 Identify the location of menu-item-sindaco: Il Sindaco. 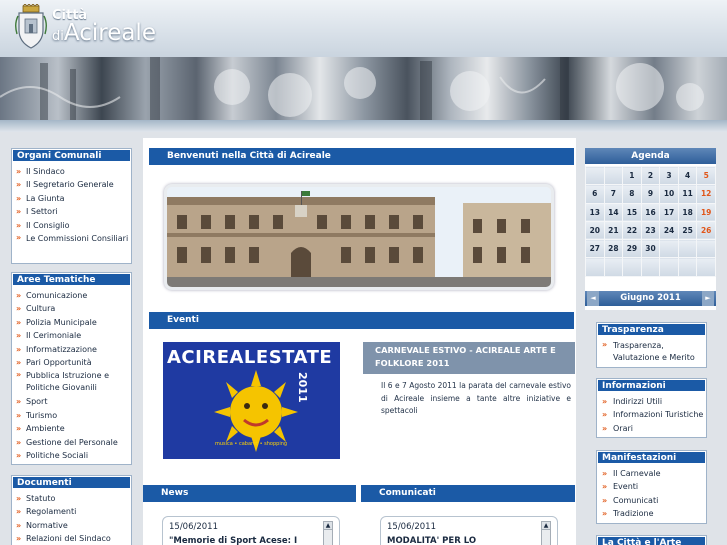
(71, 172).